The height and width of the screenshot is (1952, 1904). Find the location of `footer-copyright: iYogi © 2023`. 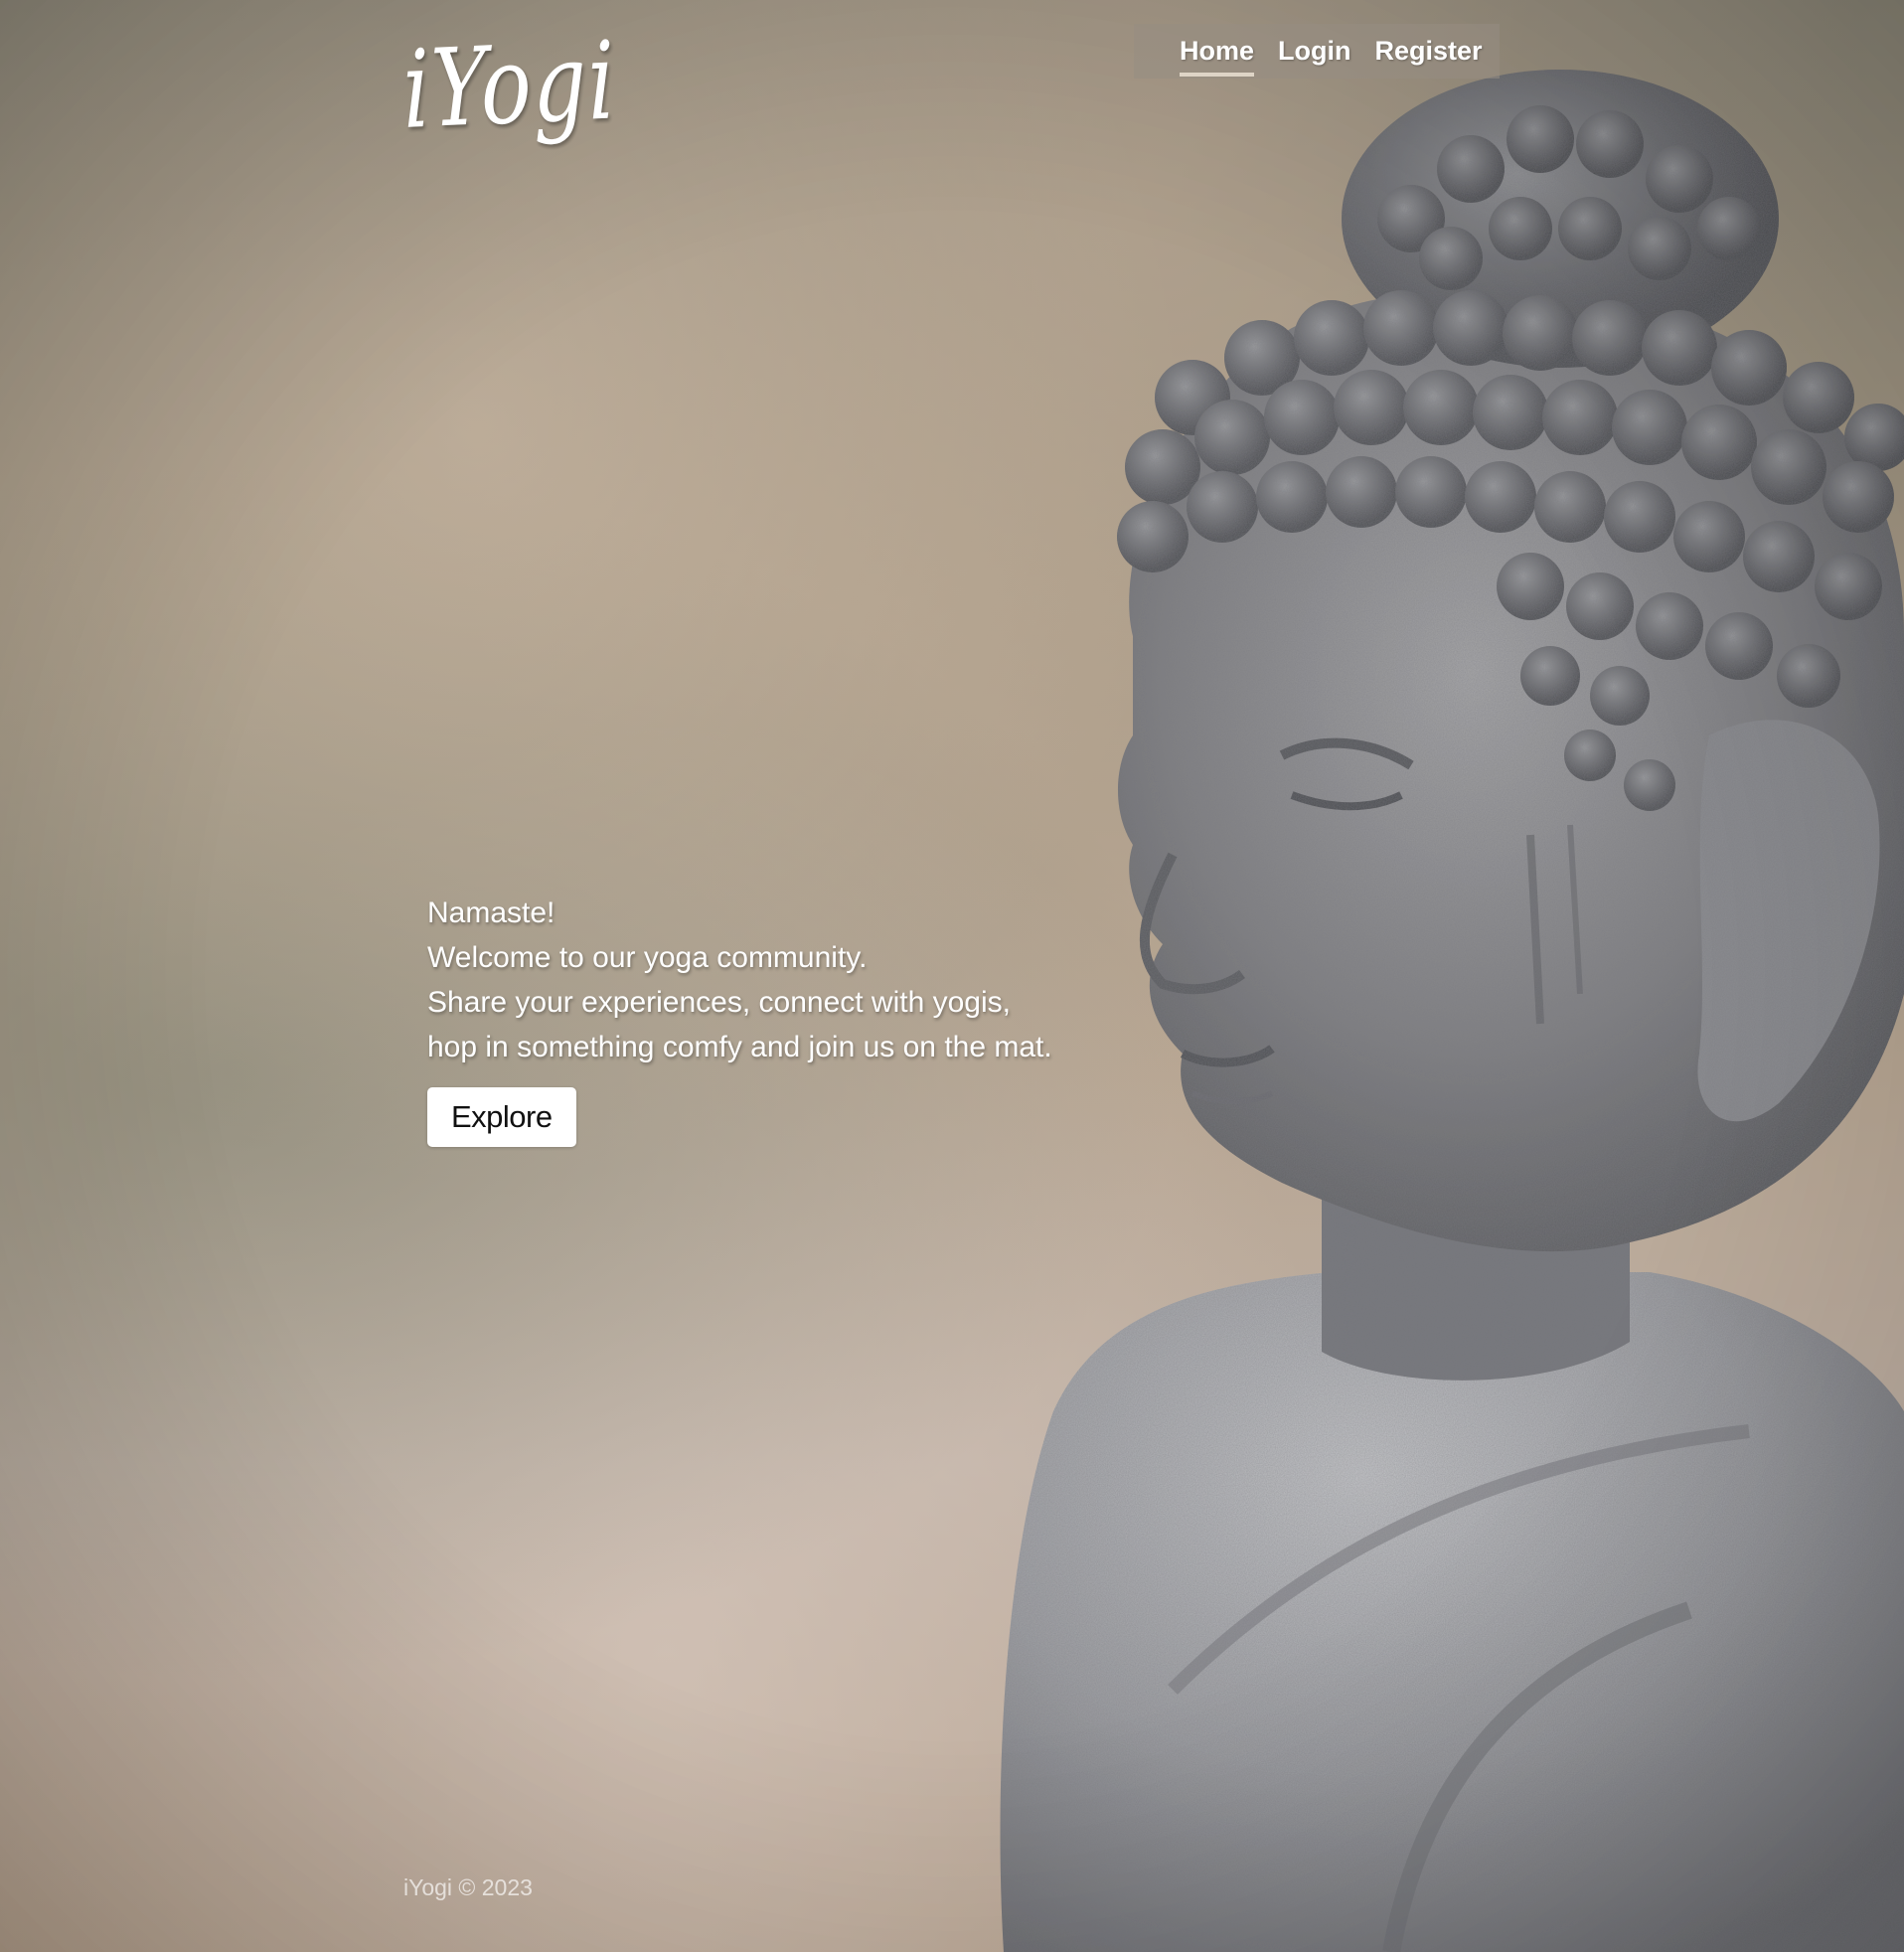

footer-copyright: iYogi © 2023 is located at coordinates (468, 1887).